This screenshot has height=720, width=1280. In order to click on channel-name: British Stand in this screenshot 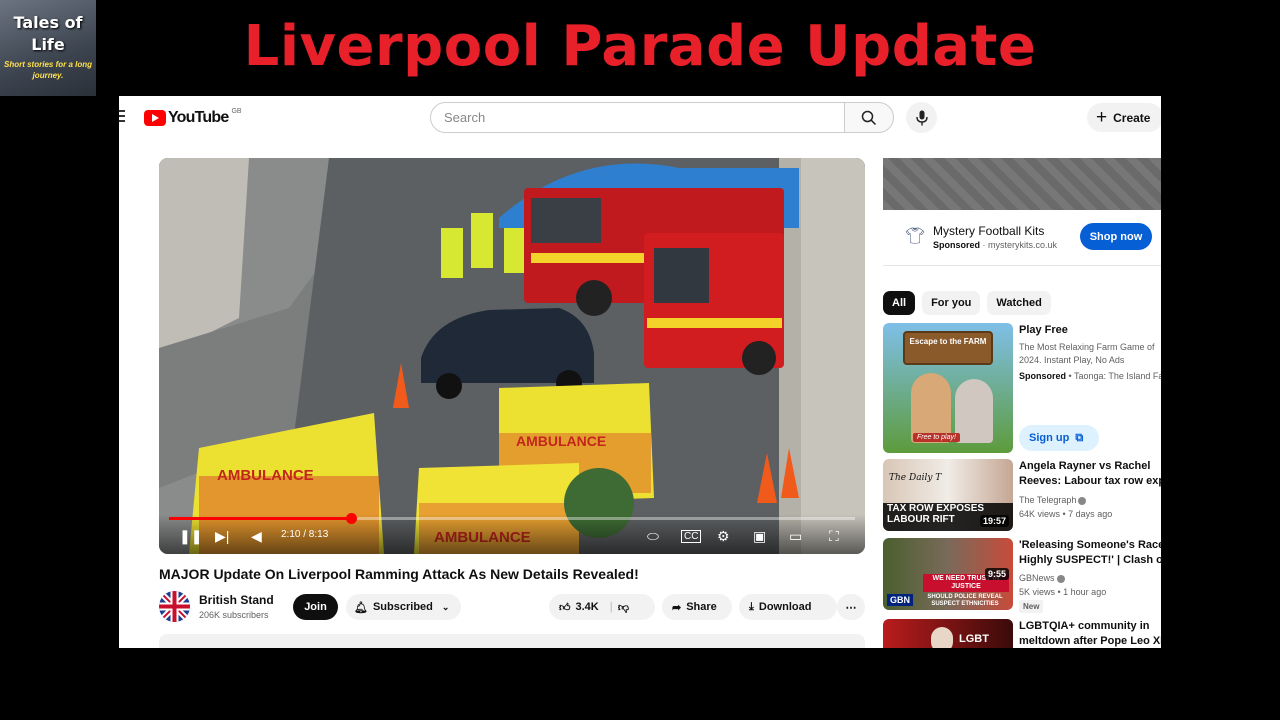, I will do `click(236, 600)`.